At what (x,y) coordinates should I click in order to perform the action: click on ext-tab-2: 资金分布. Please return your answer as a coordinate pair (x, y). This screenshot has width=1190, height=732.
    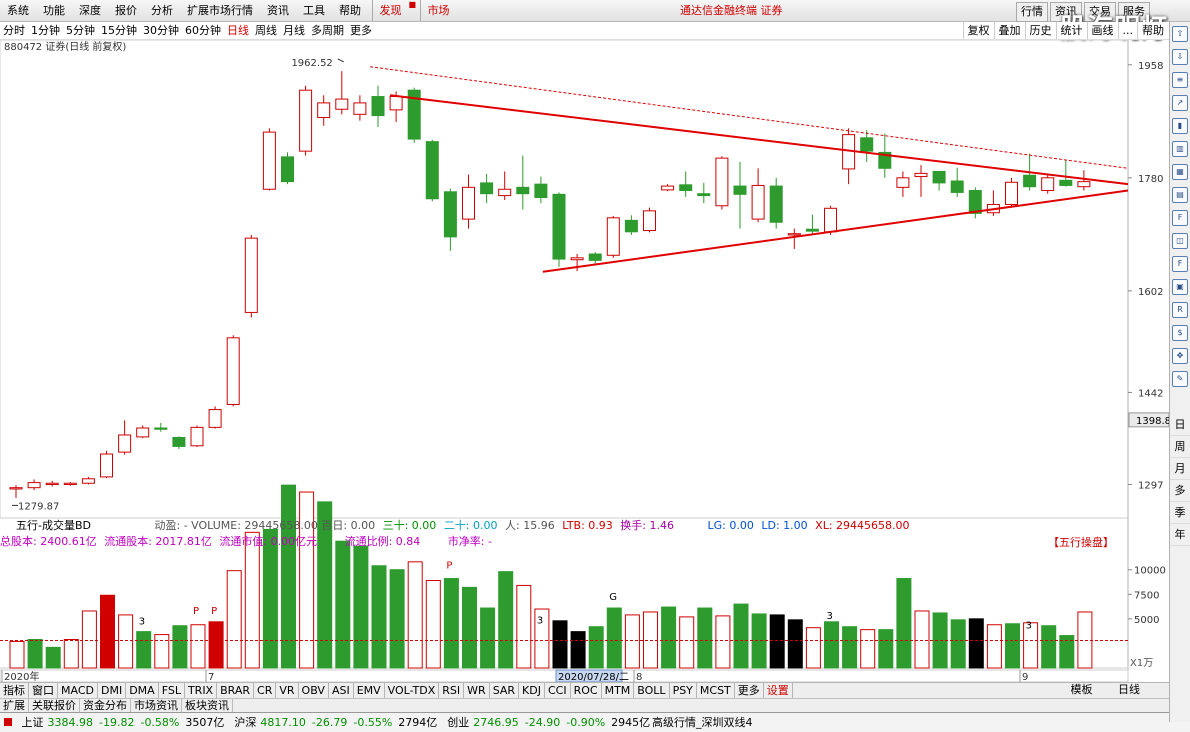
    Looking at the image, I should click on (105, 705).